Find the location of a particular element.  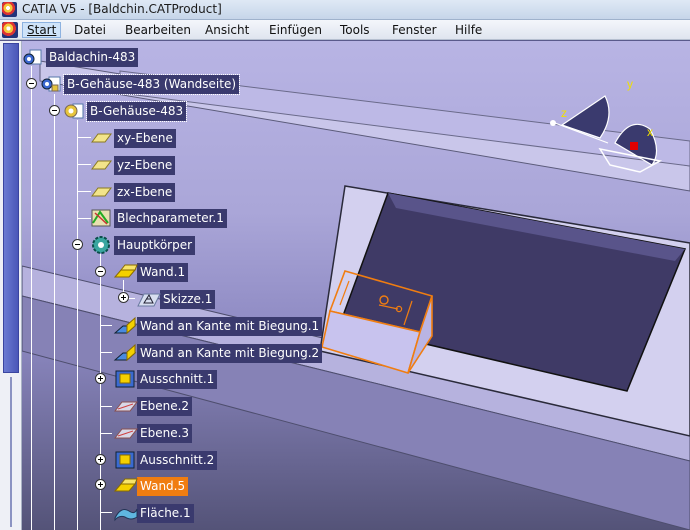

compass-y-label: y is located at coordinates (630, 84).